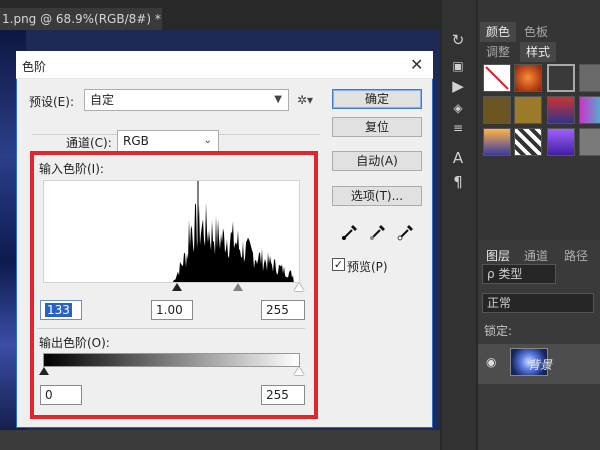  What do you see at coordinates (51, 102) in the screenshot?
I see `preset-label: 预设(E):` at bounding box center [51, 102].